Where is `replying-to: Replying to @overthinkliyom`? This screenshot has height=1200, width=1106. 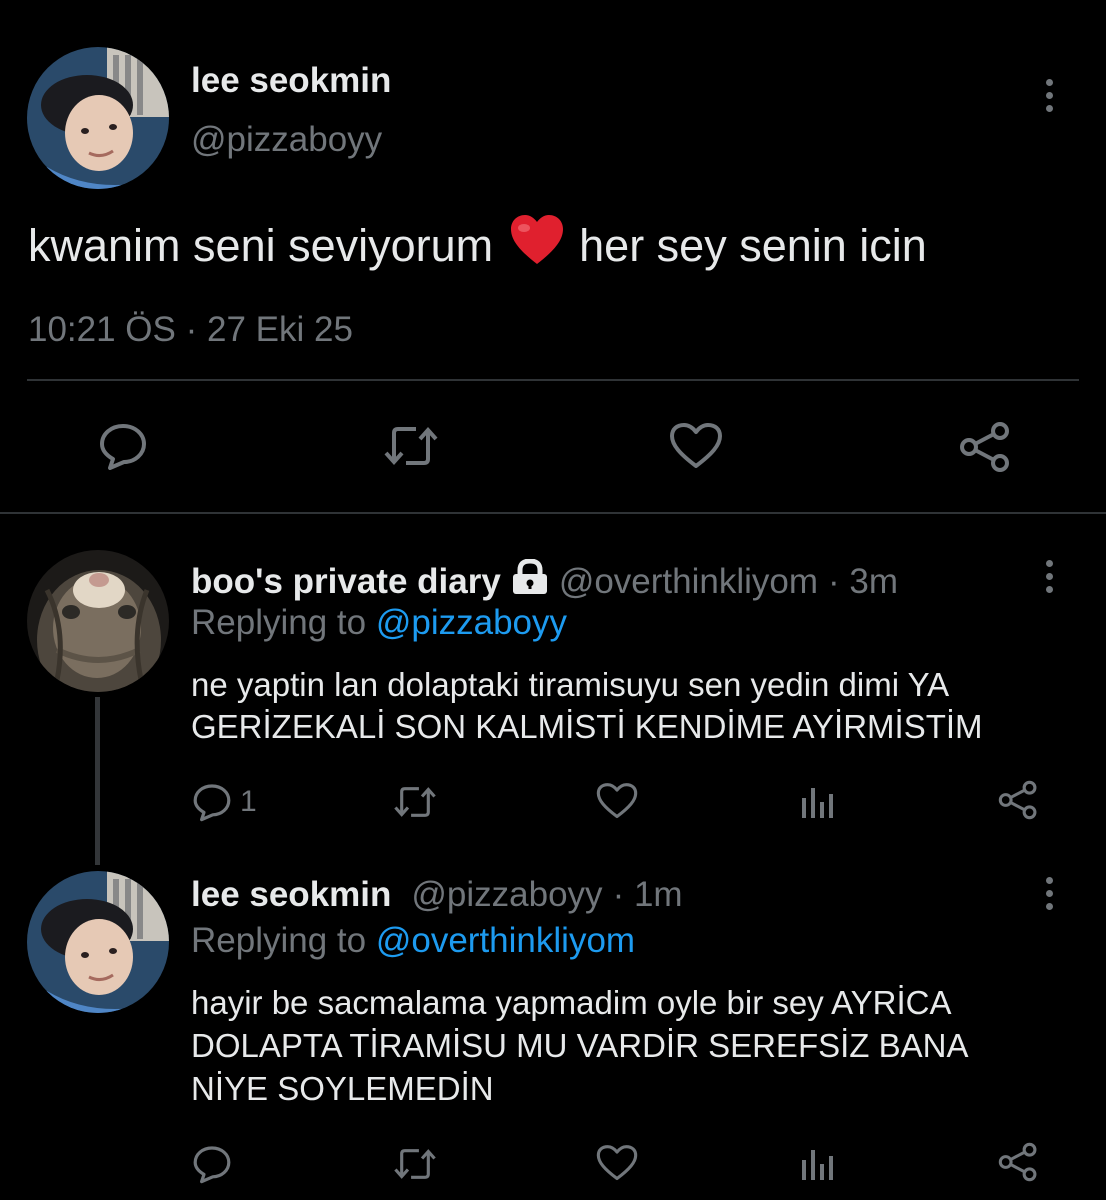
replying-to: Replying to @overthinkliyom is located at coordinates (413, 941).